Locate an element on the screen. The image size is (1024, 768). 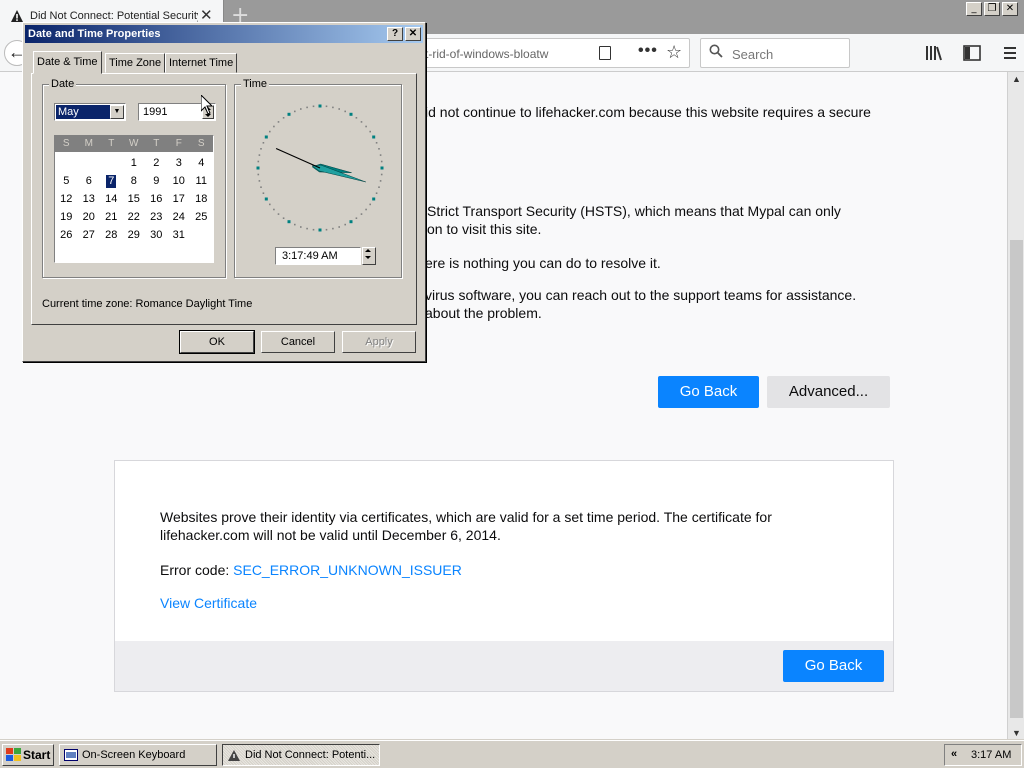
close-window-button: ✕ is located at coordinates (1010, 9).